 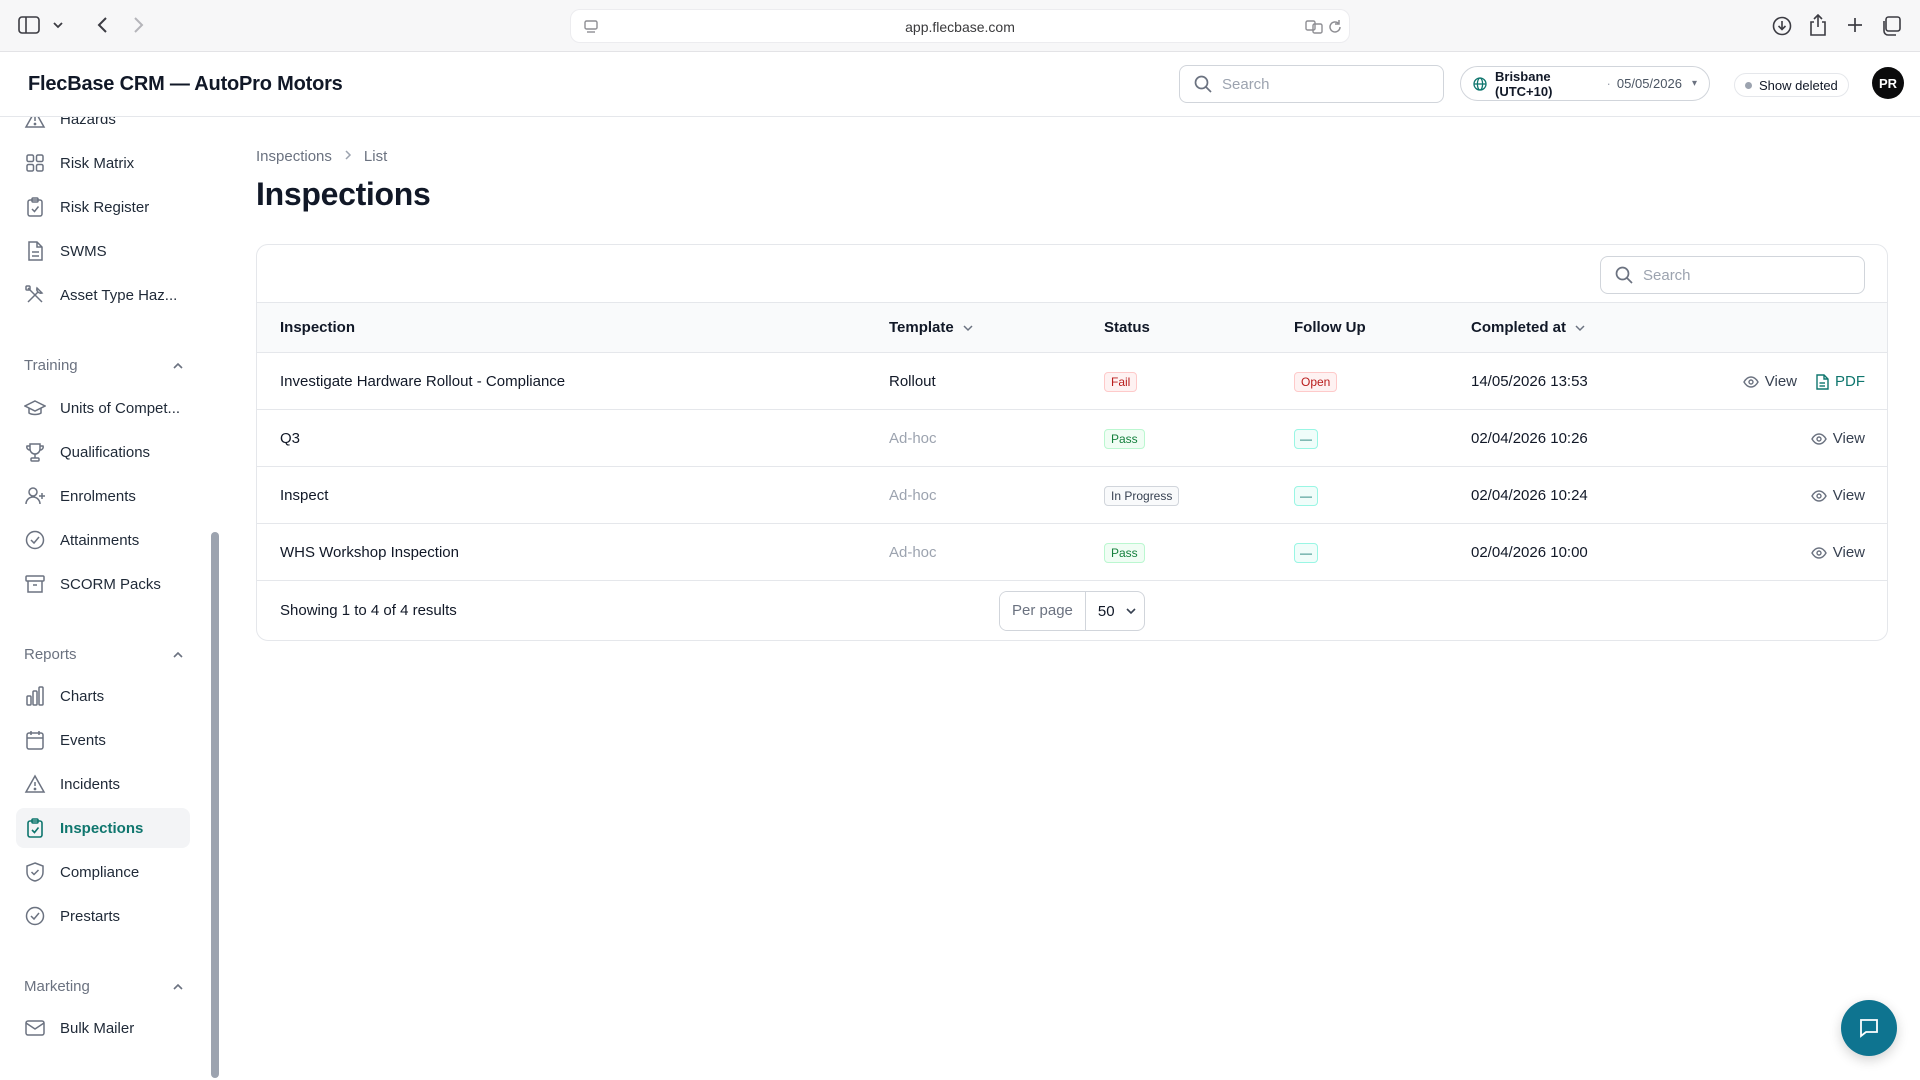 I want to click on section-title: Training, so click(x=51, y=365).